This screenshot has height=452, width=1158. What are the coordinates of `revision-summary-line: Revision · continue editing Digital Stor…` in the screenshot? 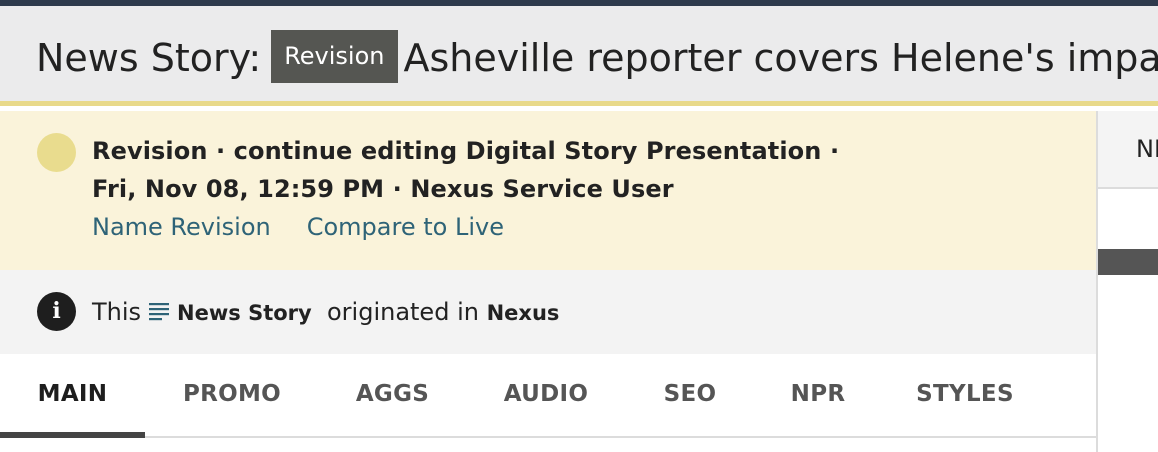 It's located at (465, 151).